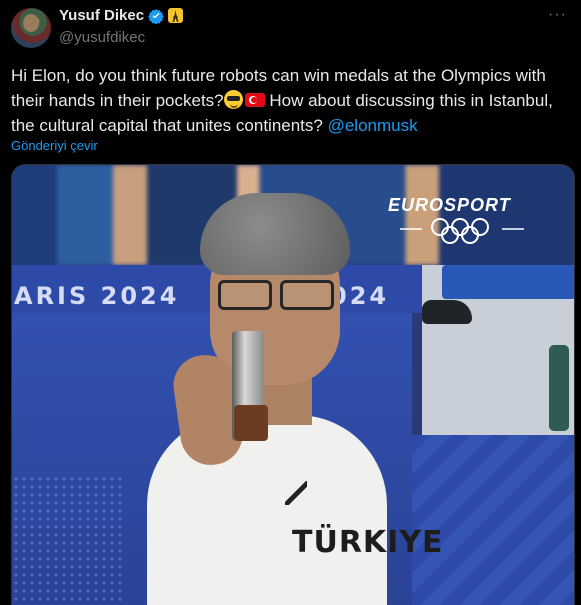 The image size is (581, 605). I want to click on background-bench, so click(508, 282).